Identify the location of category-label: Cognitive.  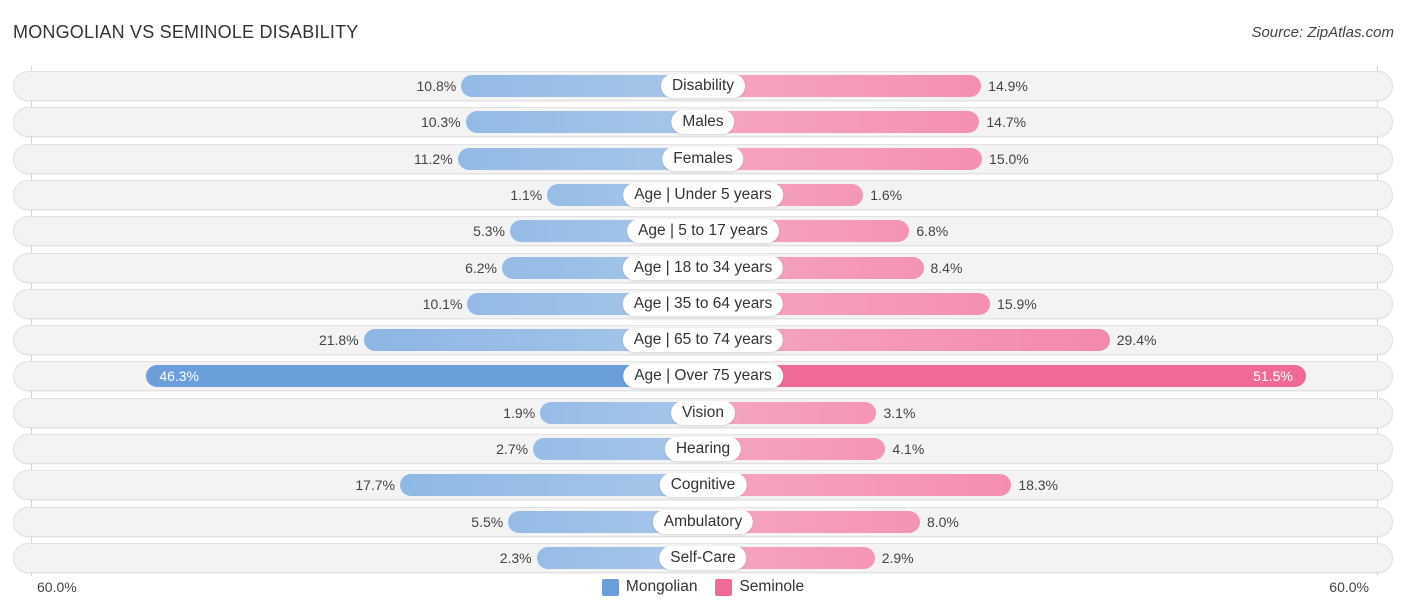
(703, 485).